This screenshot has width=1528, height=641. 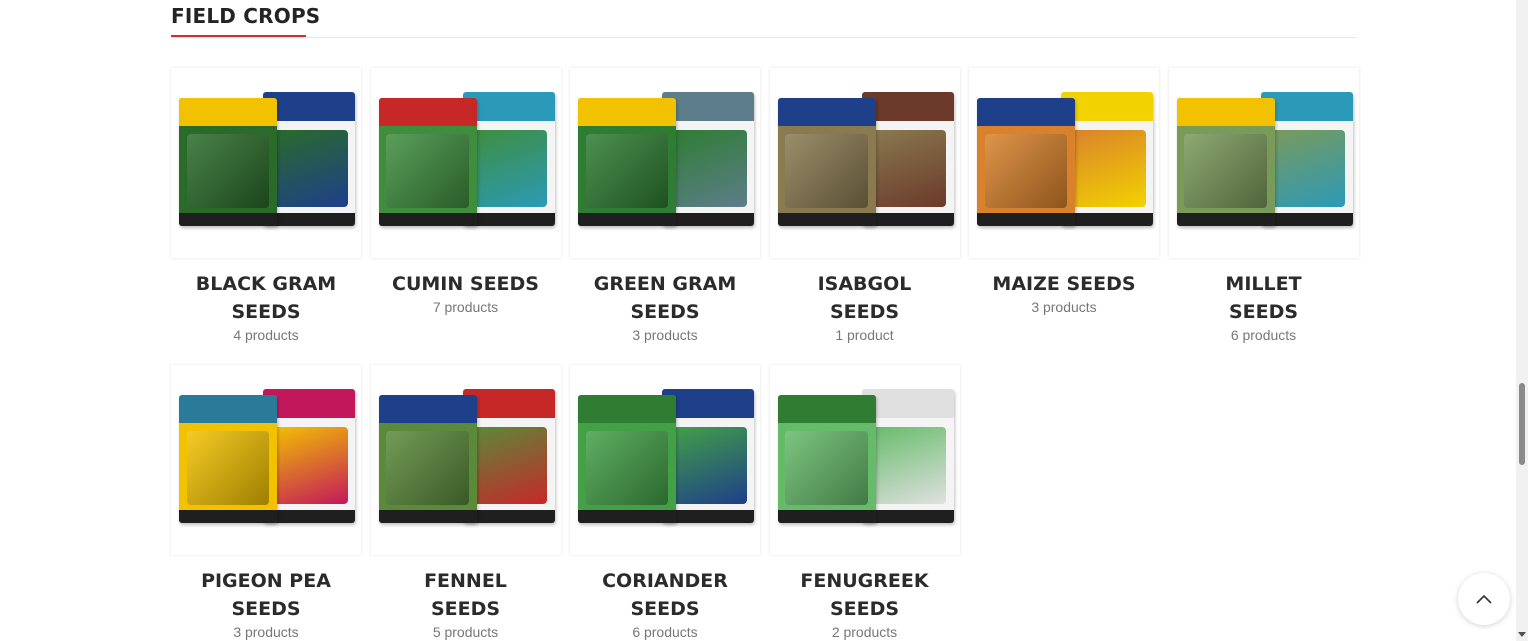 What do you see at coordinates (864, 632) in the screenshot?
I see `product-count: 2 products` at bounding box center [864, 632].